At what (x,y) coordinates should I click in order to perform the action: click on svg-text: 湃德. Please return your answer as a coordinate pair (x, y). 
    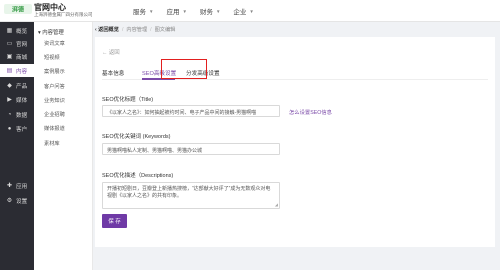
    Looking at the image, I should click on (18, 10).